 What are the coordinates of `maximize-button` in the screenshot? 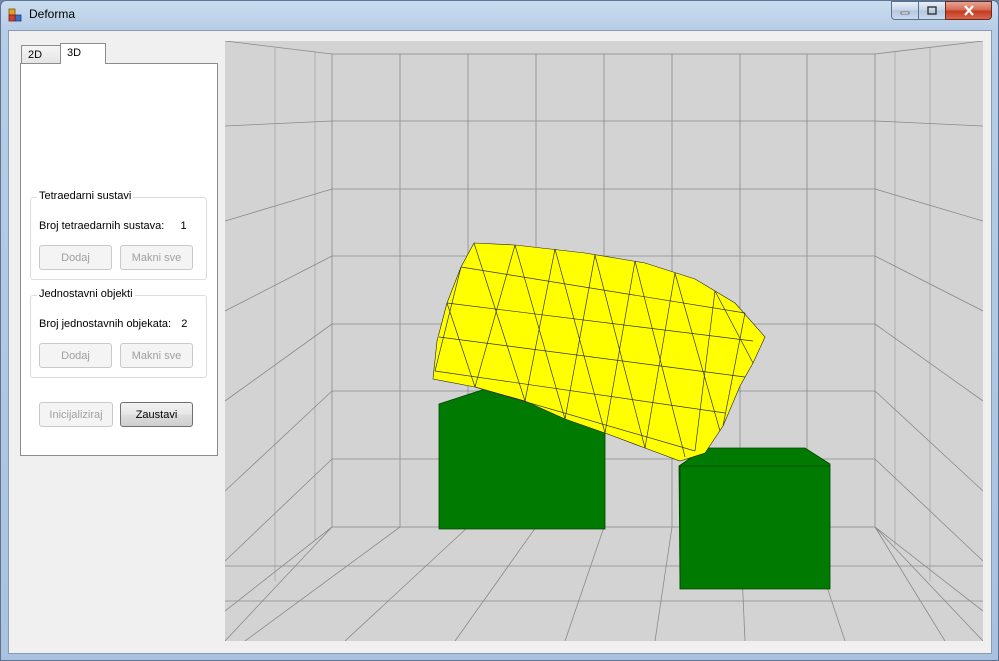 It's located at (932, 10).